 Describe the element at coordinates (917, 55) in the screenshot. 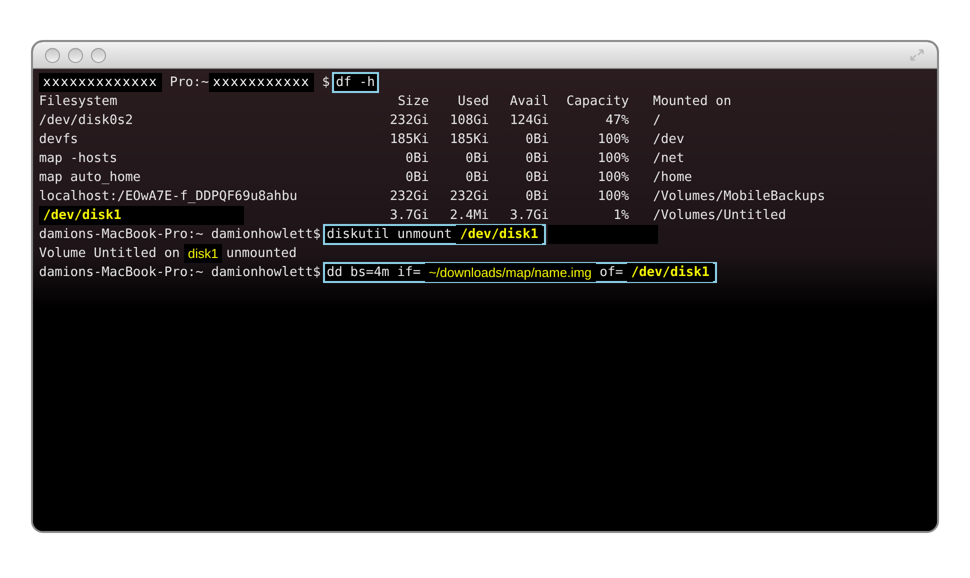

I see `resize-icon` at that location.